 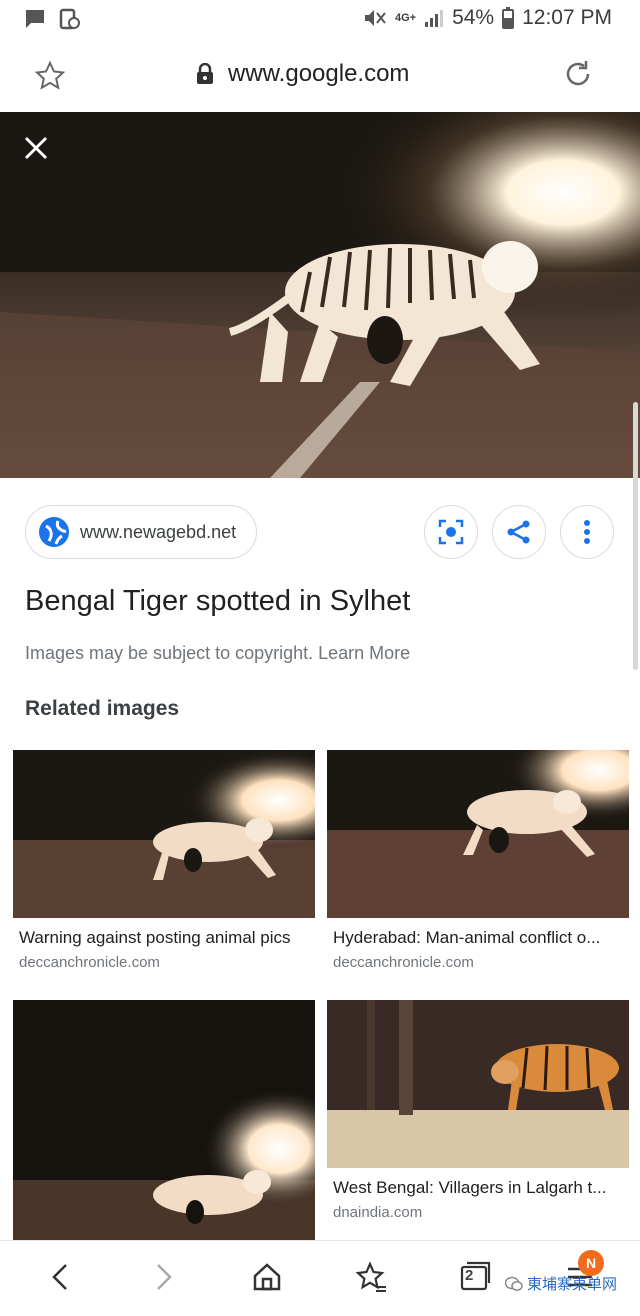 What do you see at coordinates (578, 74) in the screenshot?
I see `reload-icon` at bounding box center [578, 74].